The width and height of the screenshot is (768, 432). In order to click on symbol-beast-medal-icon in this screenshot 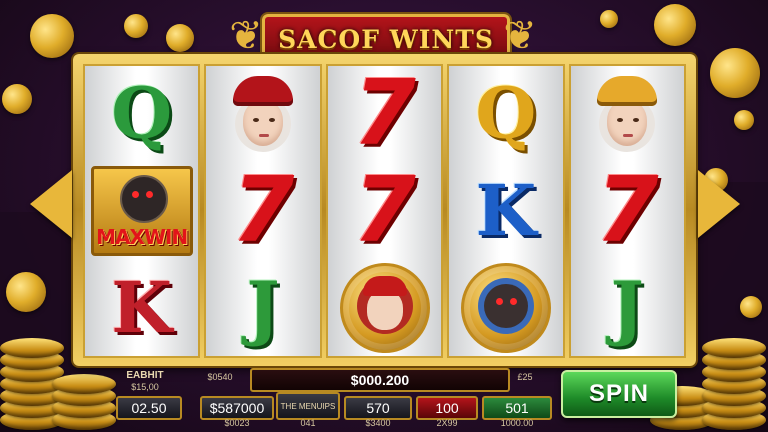, I will do `click(505, 307)`.